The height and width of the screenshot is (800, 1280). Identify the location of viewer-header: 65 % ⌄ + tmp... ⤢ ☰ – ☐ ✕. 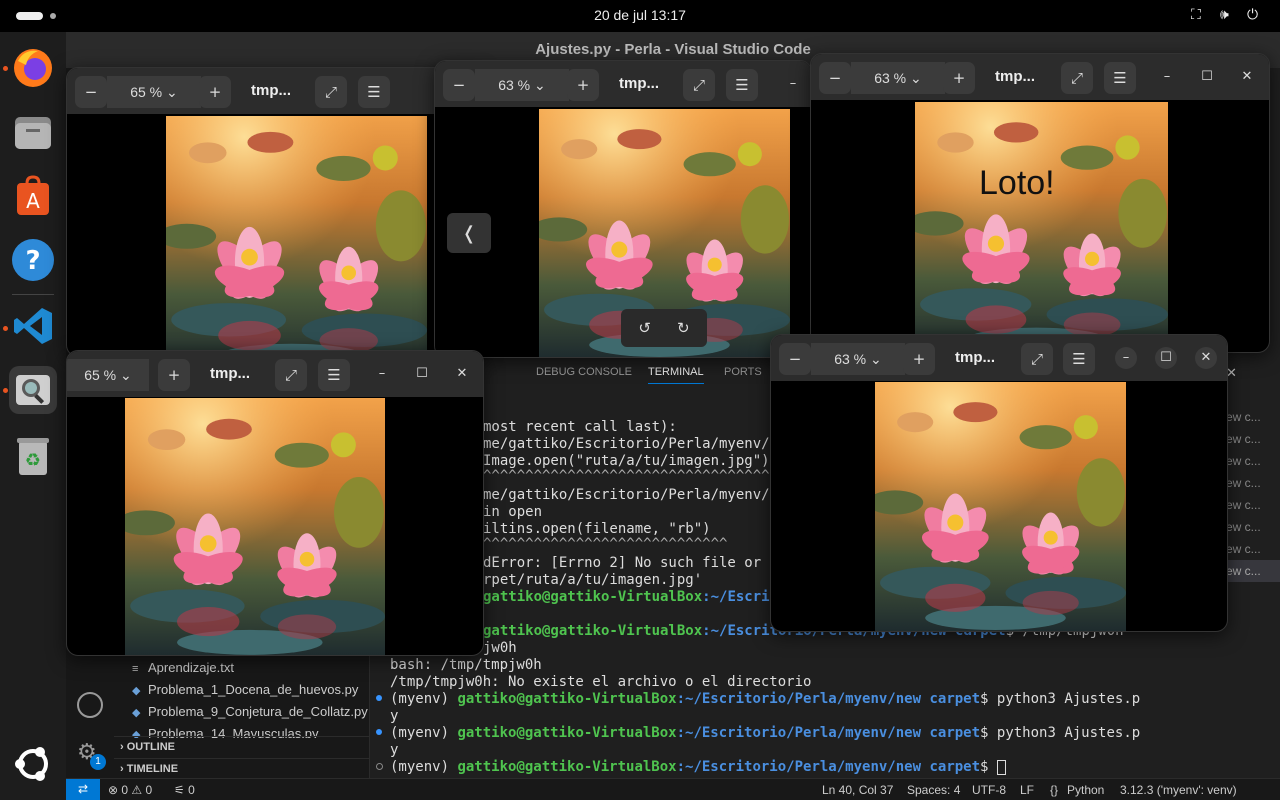
(275, 374).